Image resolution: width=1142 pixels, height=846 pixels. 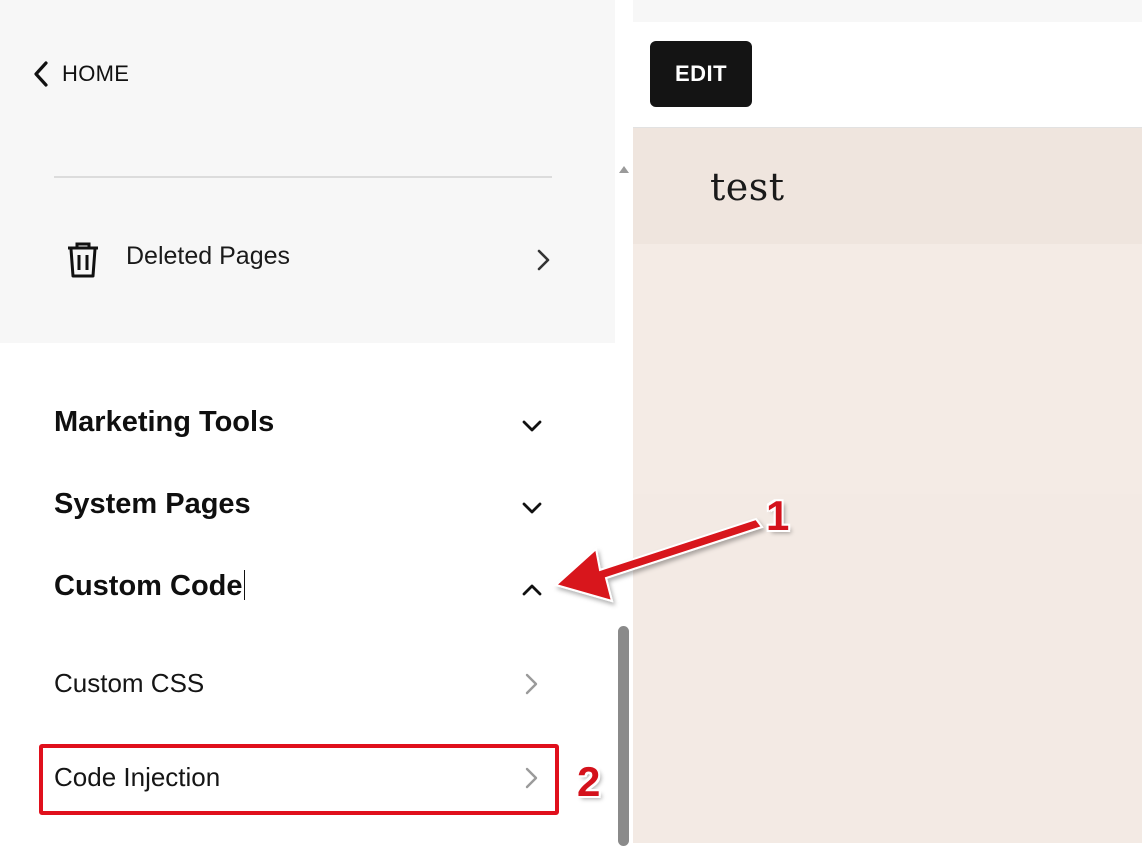 What do you see at coordinates (96, 73) in the screenshot?
I see `home-label: HOME` at bounding box center [96, 73].